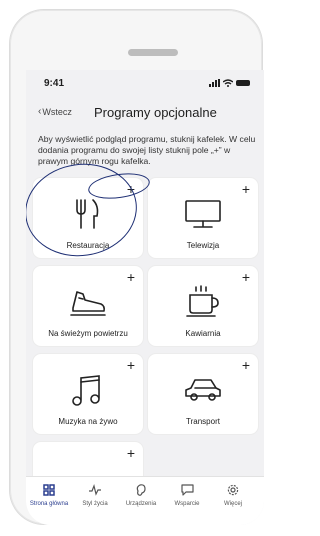 The height and width of the screenshot is (536, 320). I want to click on home-grid-icon, so click(49, 491).